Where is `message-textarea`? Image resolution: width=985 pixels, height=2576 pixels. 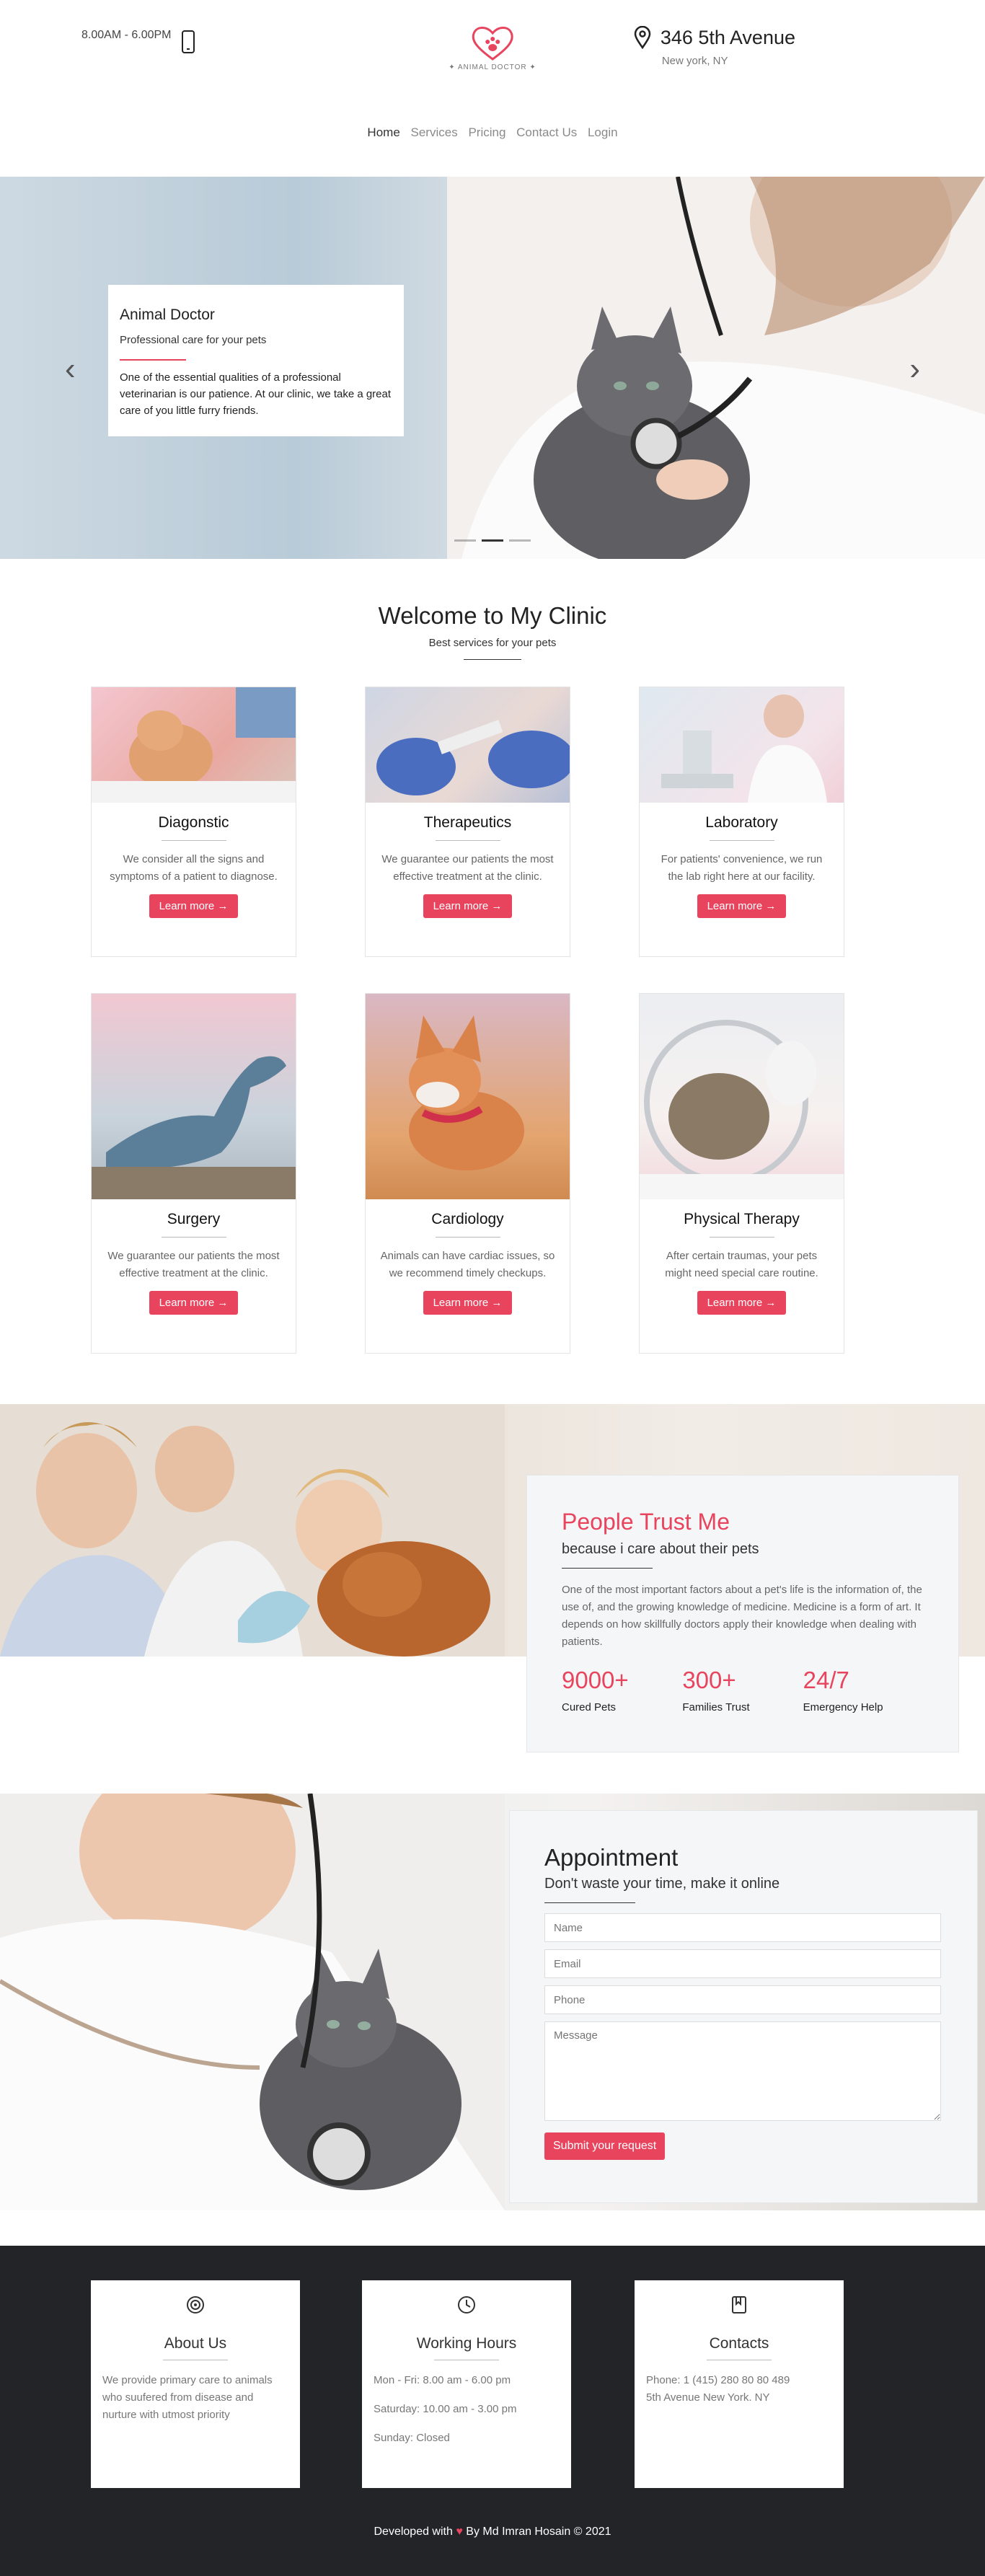
message-textarea is located at coordinates (742, 2071).